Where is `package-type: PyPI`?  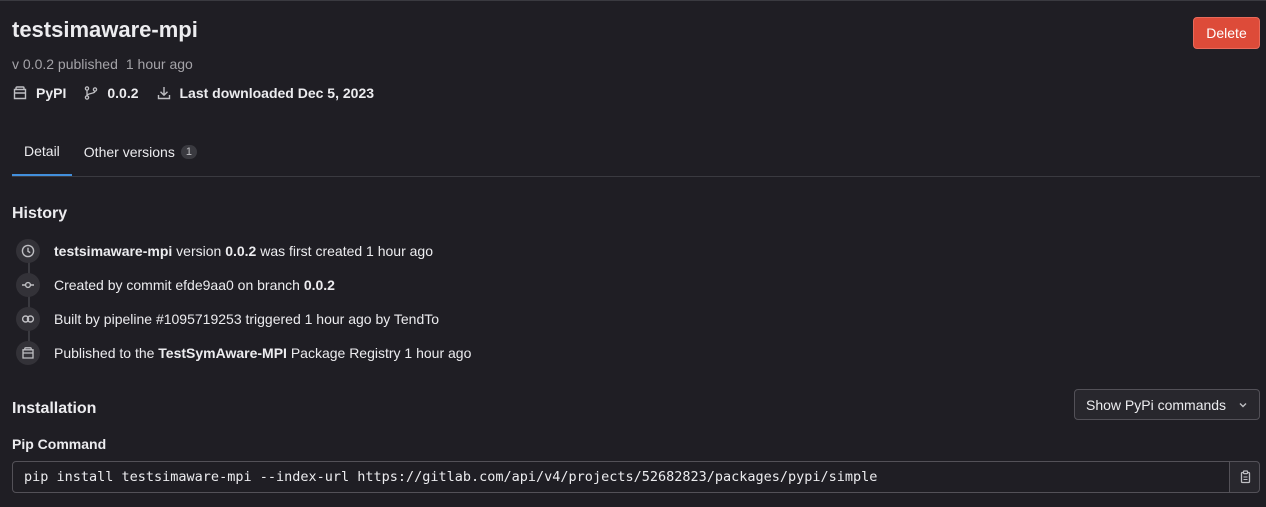
package-type: PyPI is located at coordinates (39, 93).